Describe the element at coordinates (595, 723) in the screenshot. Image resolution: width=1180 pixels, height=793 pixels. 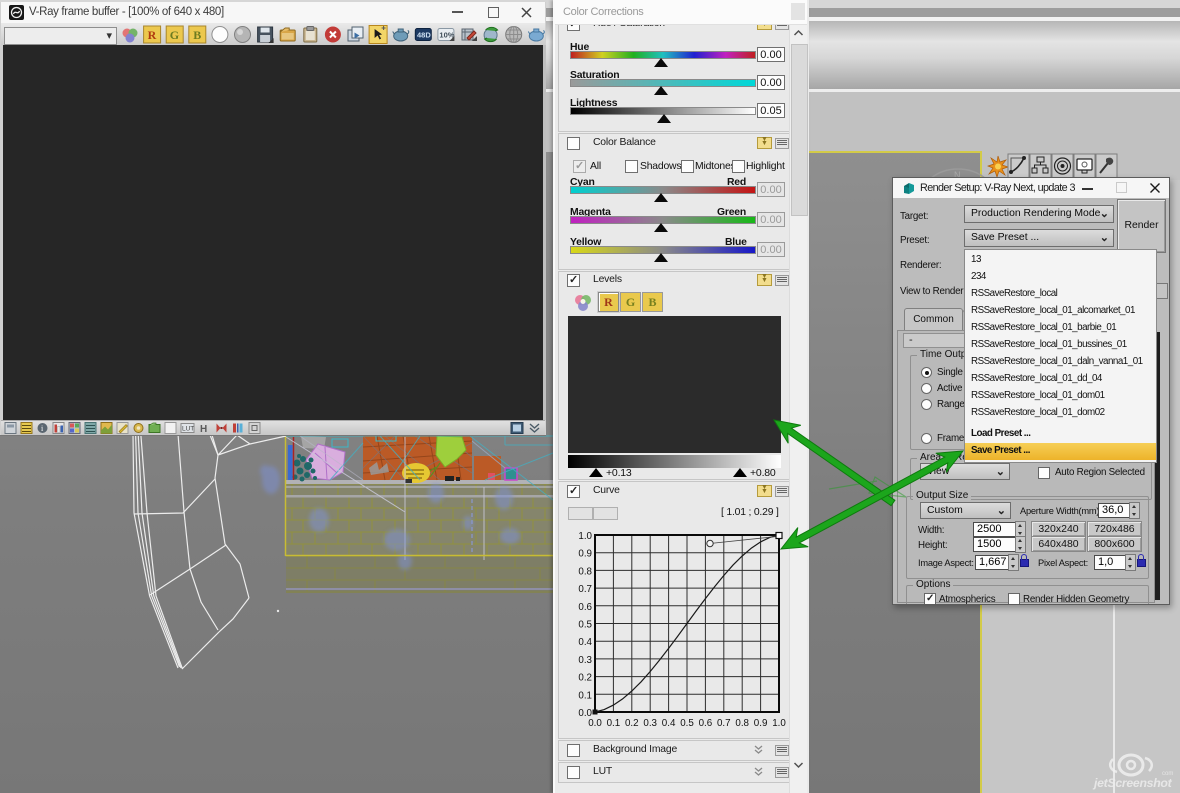
I see `svg-text: 0.0` at that location.